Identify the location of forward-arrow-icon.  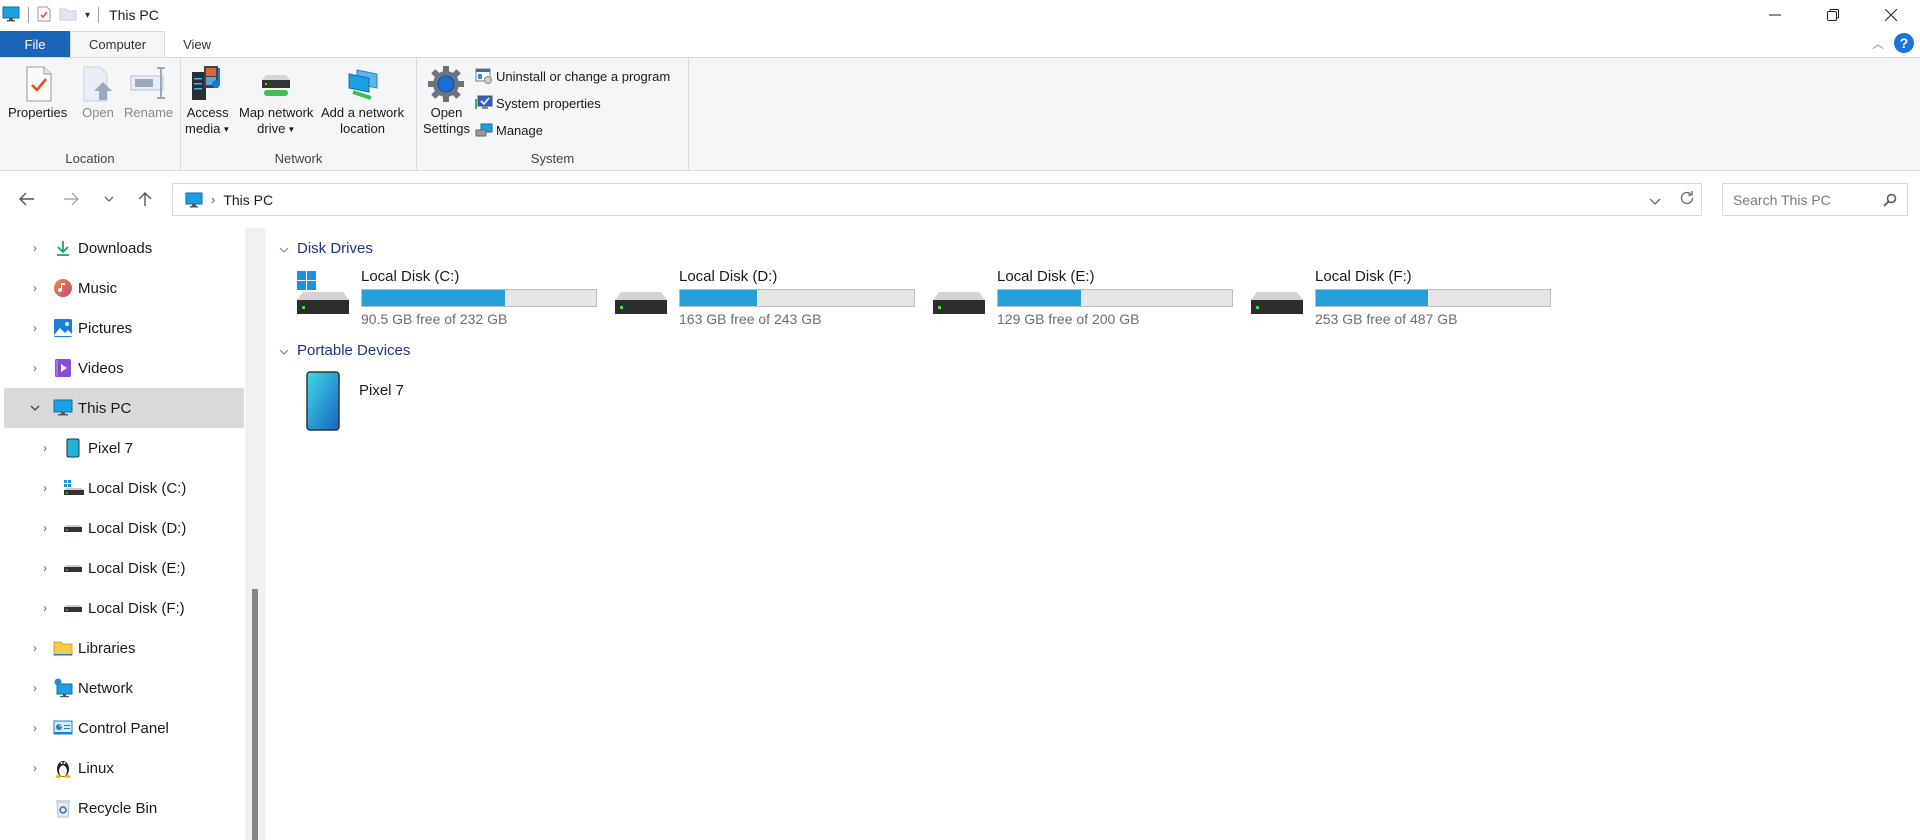
(71, 199).